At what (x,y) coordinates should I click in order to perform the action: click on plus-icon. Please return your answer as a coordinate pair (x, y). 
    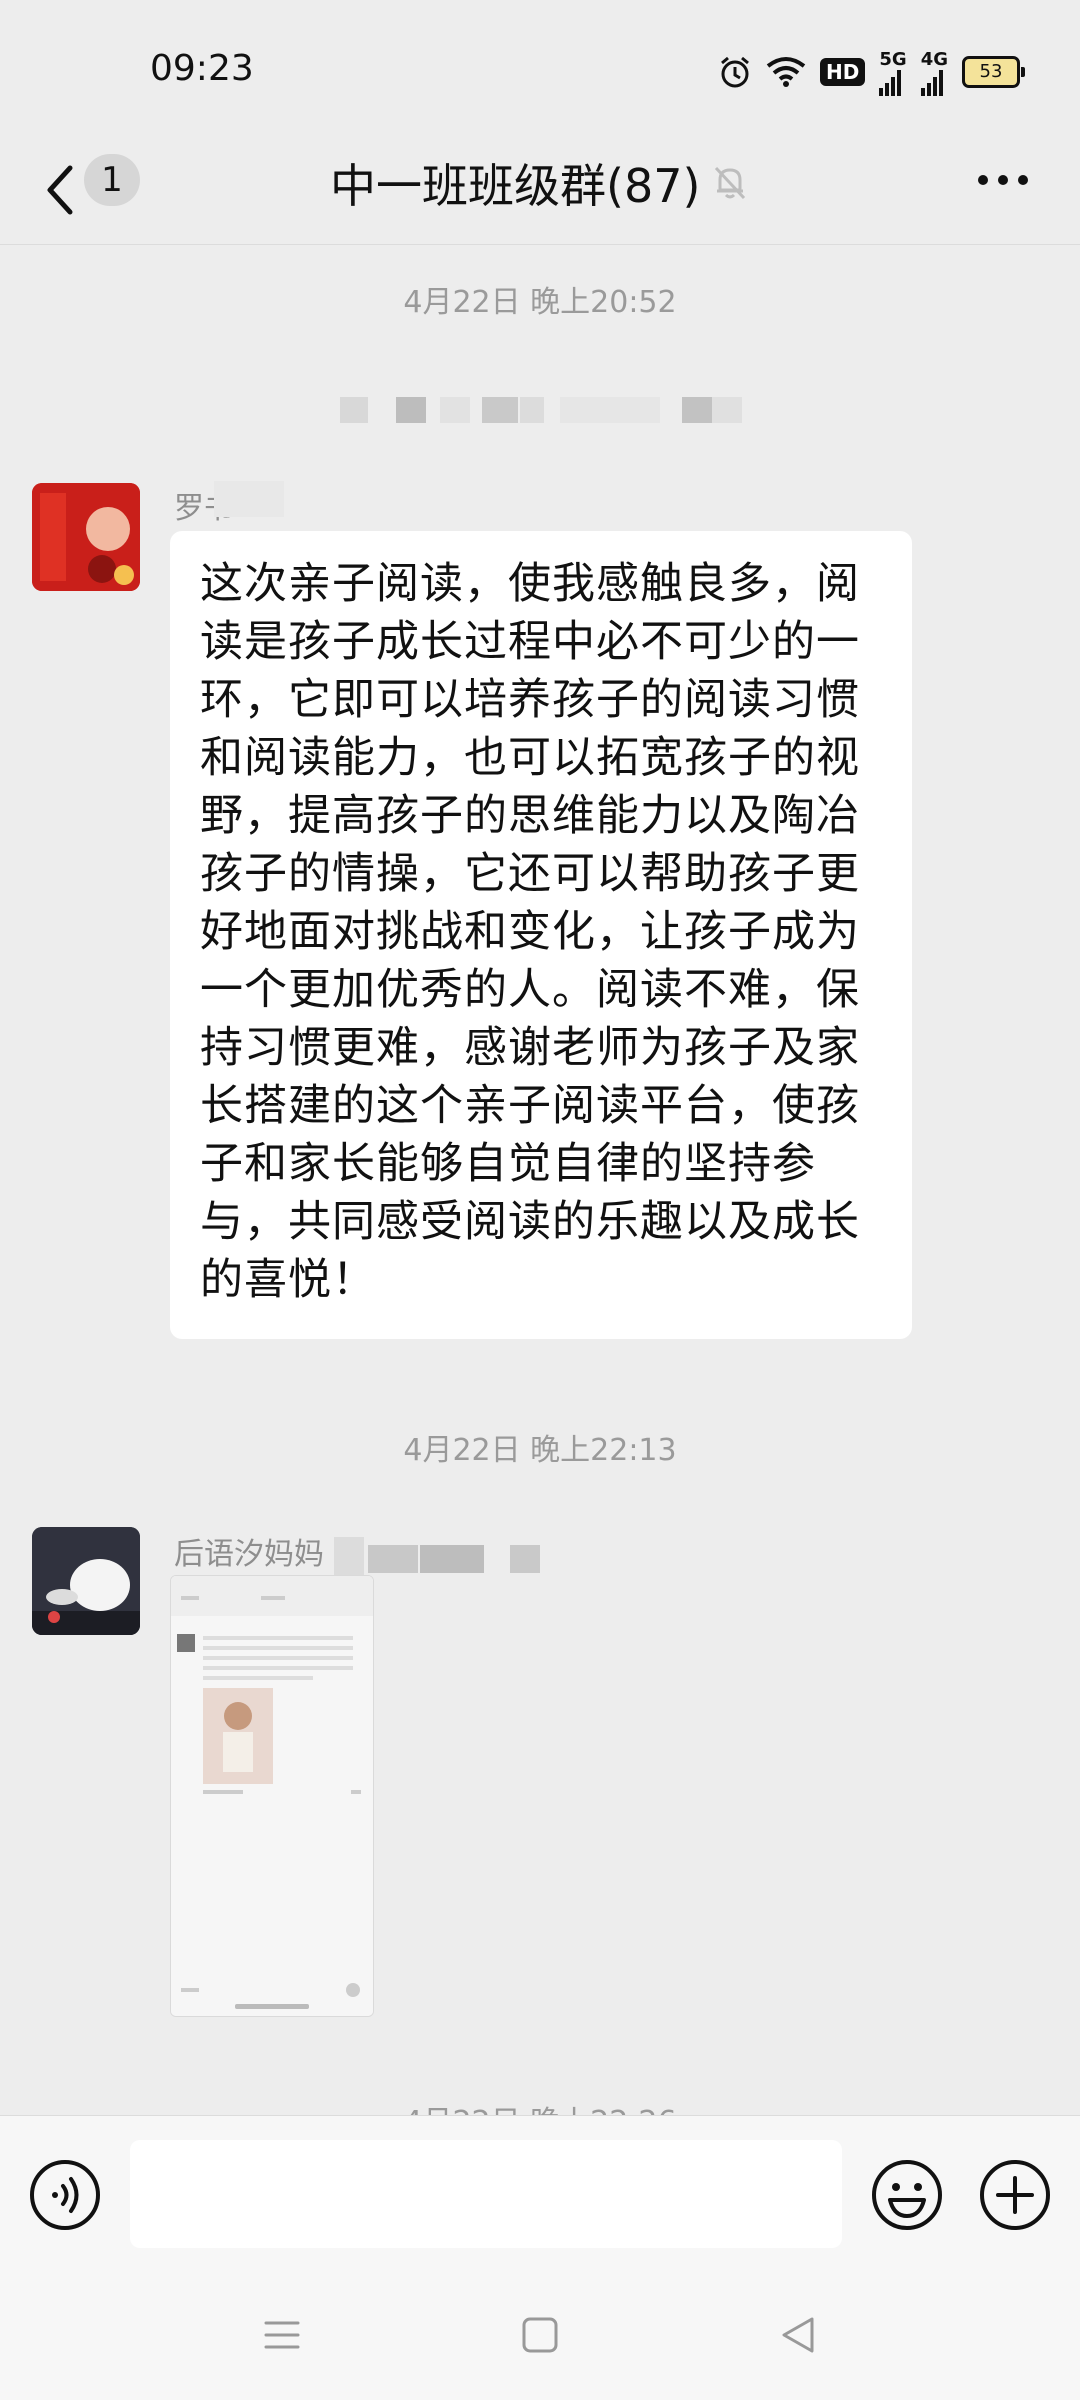
    Looking at the image, I should click on (1015, 2195).